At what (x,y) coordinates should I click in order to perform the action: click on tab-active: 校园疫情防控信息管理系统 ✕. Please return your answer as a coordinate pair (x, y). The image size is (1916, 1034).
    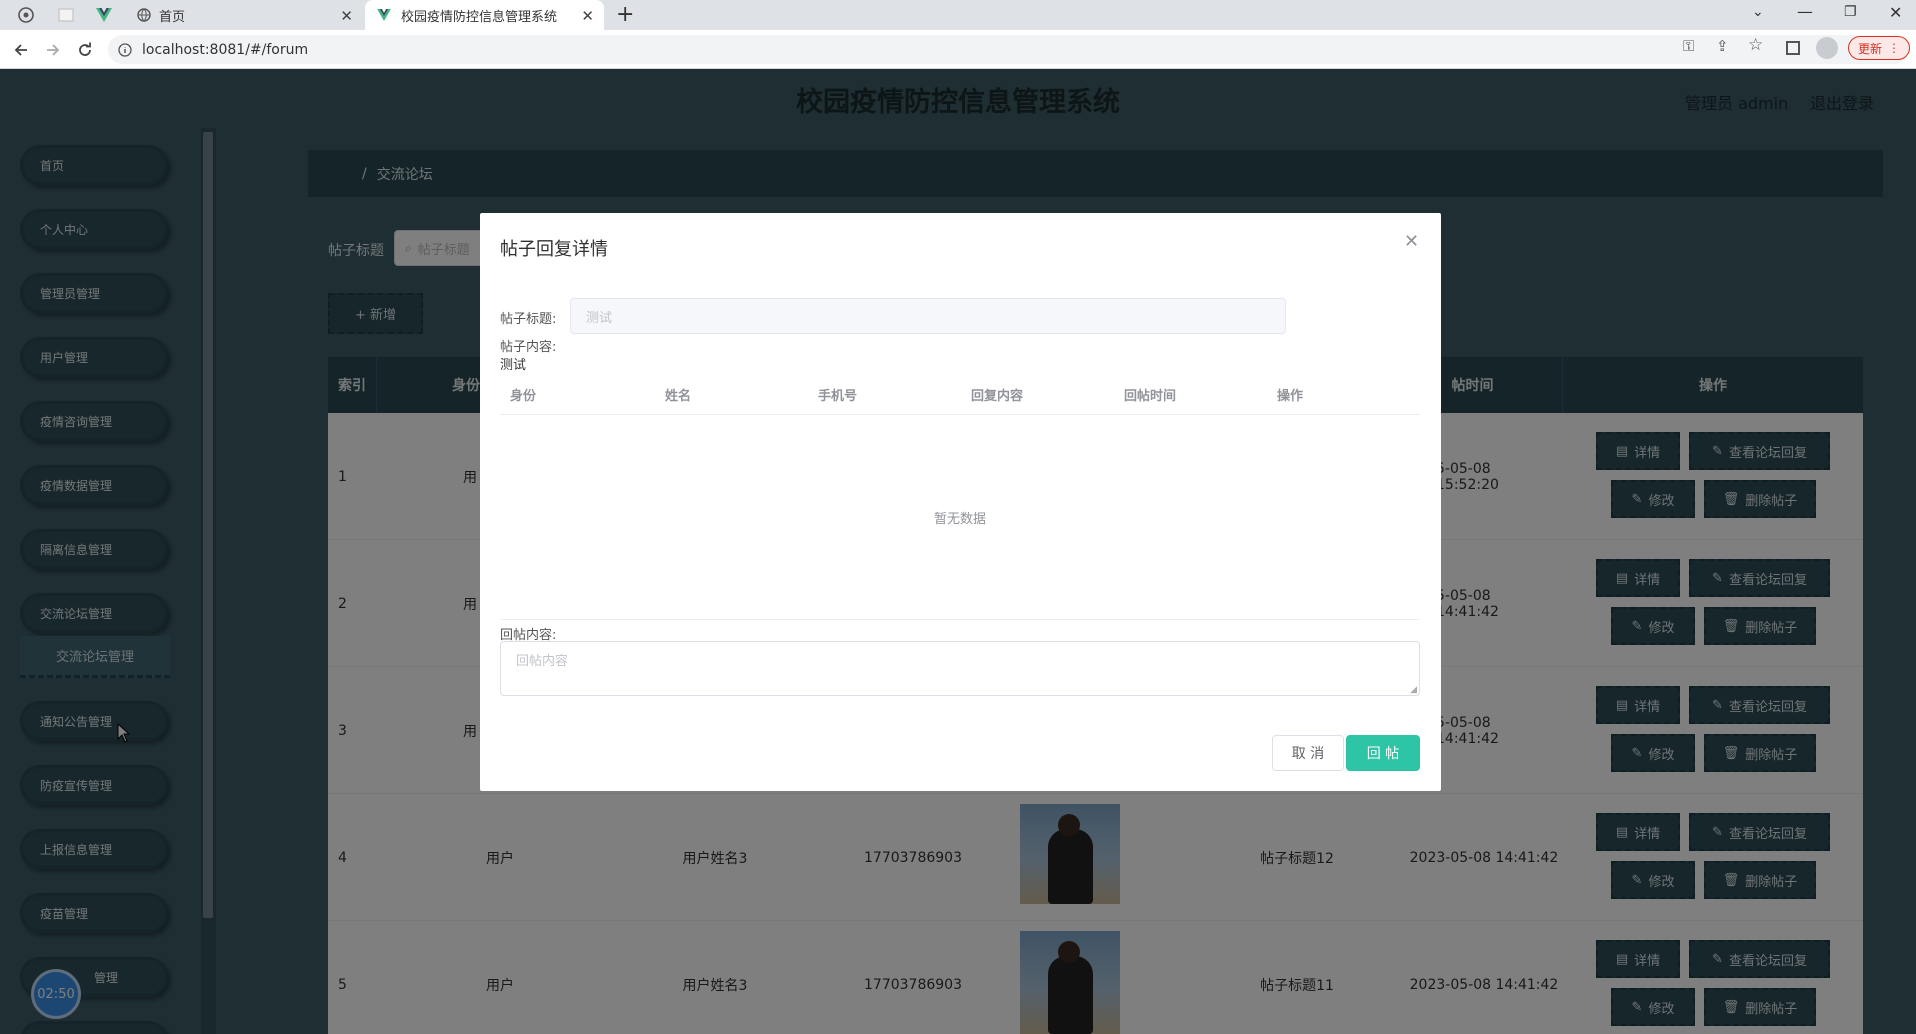
    Looking at the image, I should click on (484, 15).